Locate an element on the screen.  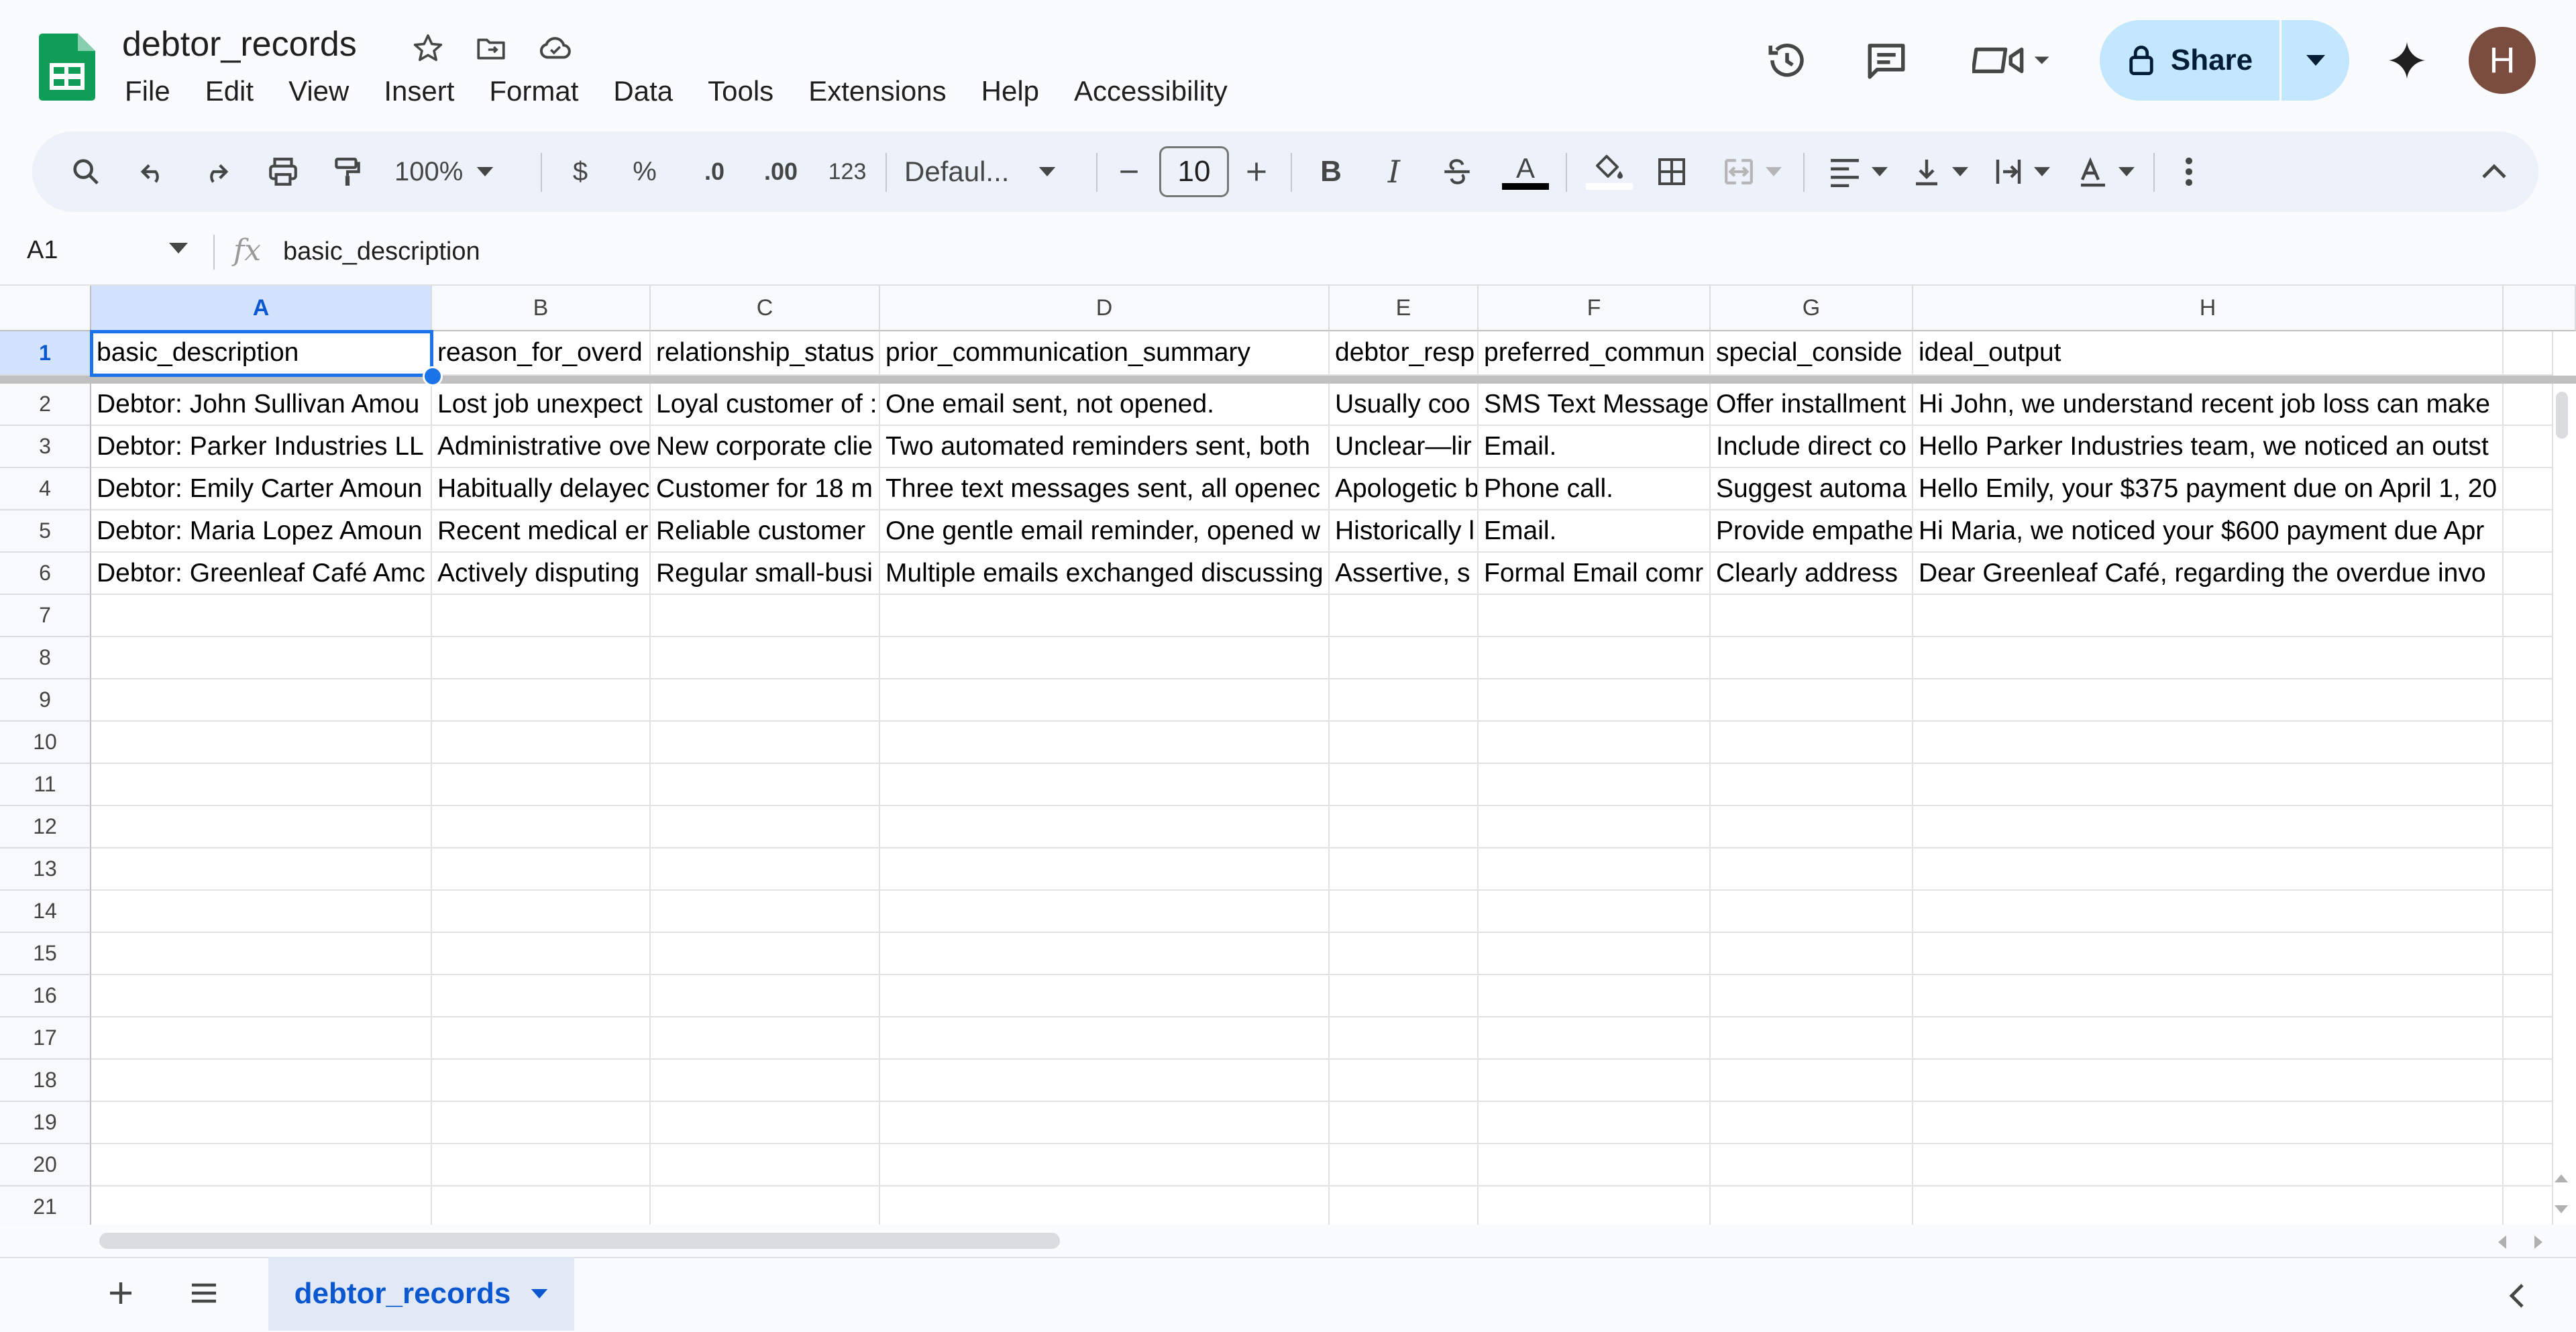
chevron-down-icon is located at coordinates (178, 250).